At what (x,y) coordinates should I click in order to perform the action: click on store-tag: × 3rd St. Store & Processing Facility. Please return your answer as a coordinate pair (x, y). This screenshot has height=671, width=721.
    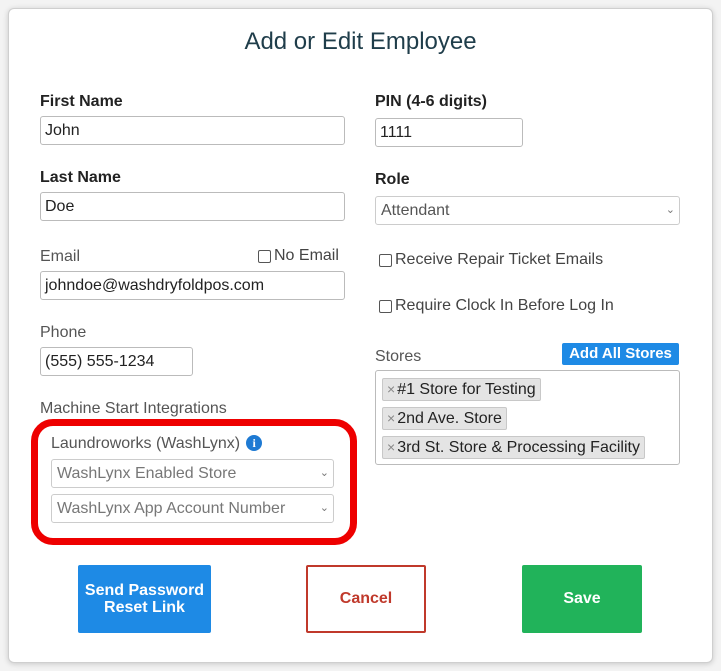
    Looking at the image, I should click on (513, 447).